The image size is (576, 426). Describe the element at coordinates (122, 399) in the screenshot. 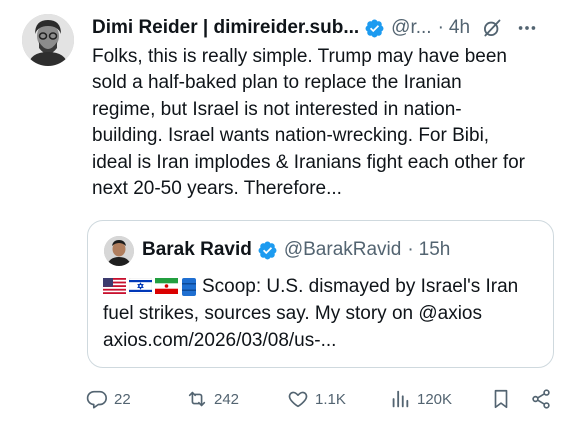

I see `reply-count: 22` at that location.